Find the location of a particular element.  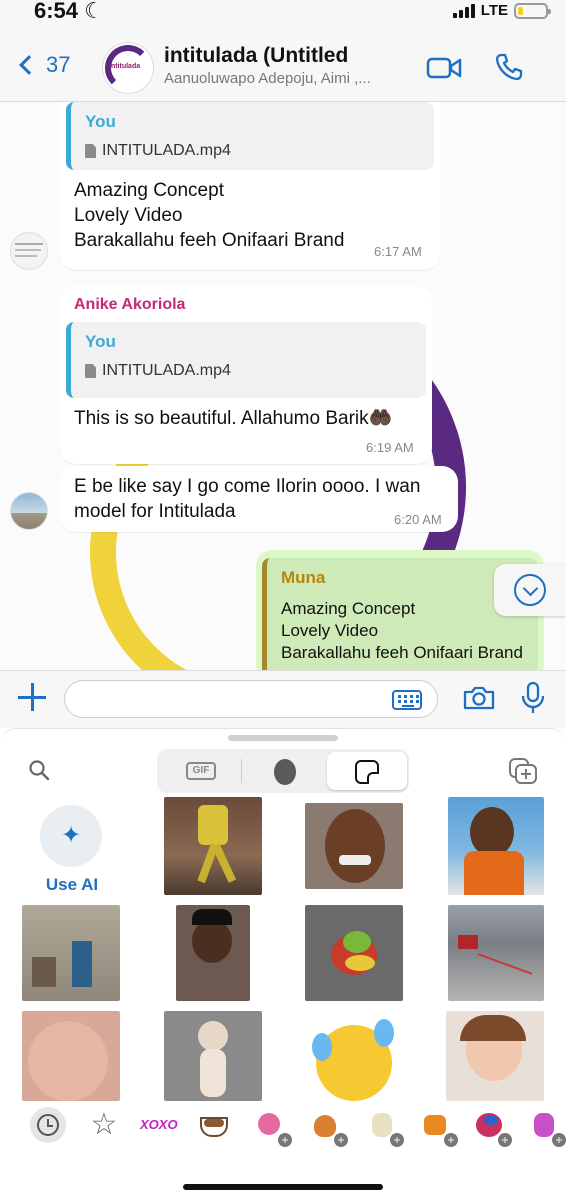

recent-icon is located at coordinates (48, 1125).